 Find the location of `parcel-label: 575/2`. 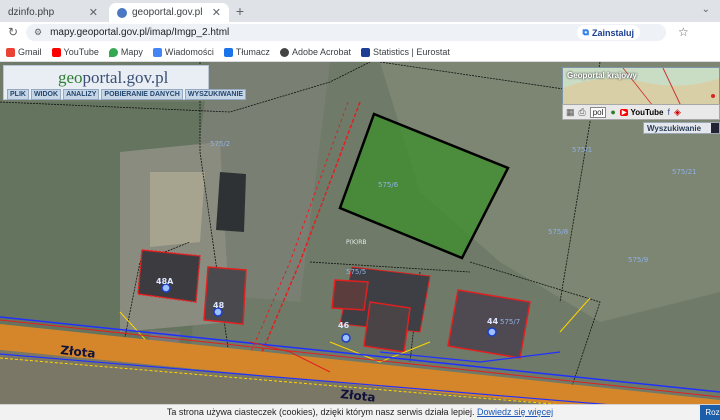

parcel-label: 575/2 is located at coordinates (220, 144).